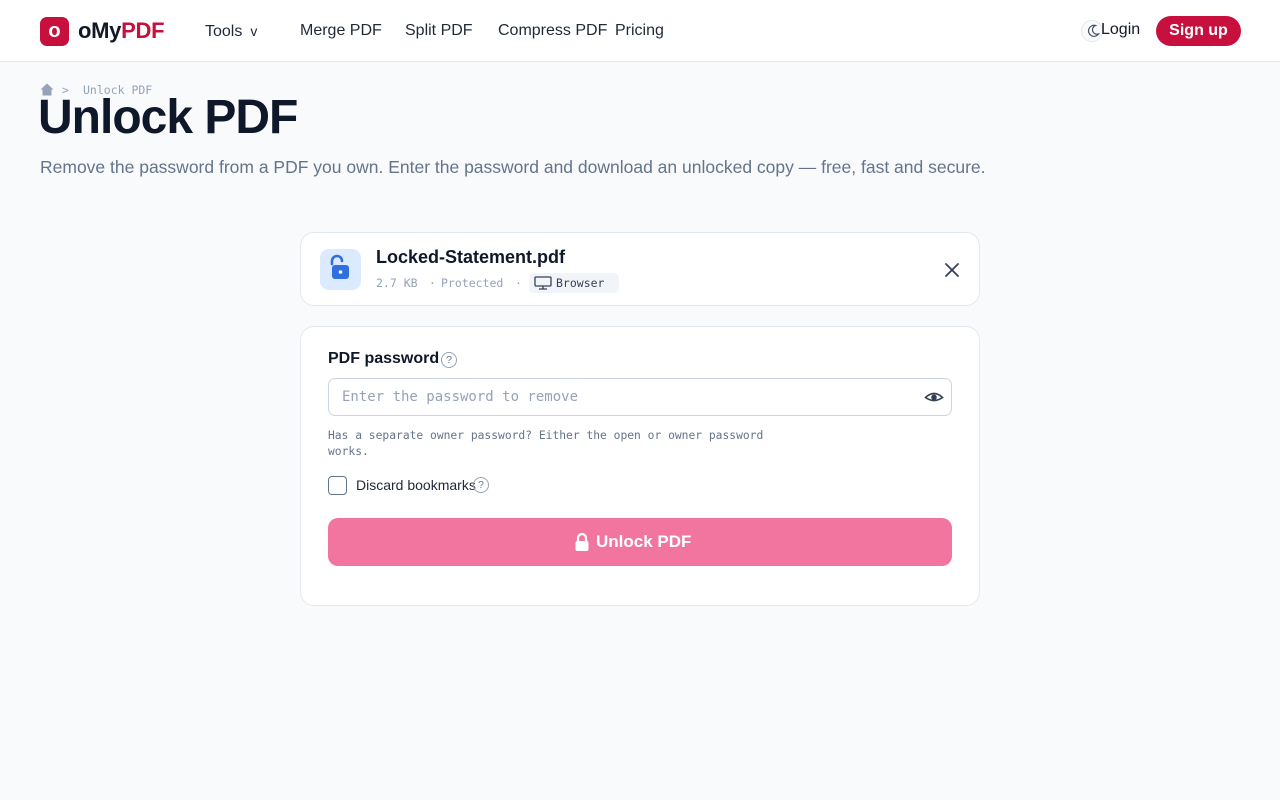 This screenshot has height=800, width=1280. Describe the element at coordinates (397, 283) in the screenshot. I see `file-size: 2.7 KB` at that location.